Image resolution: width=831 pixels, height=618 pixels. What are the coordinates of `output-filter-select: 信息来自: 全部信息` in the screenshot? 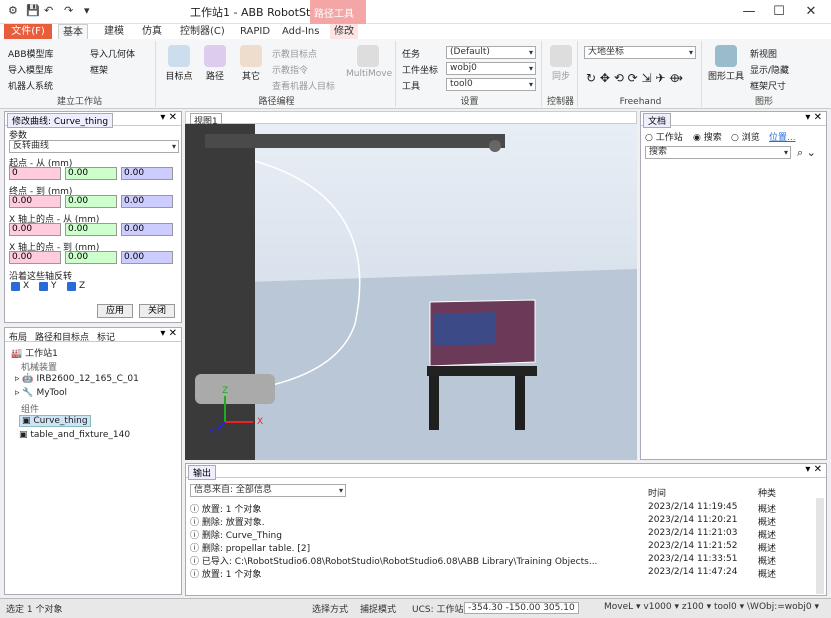 It's located at (268, 490).